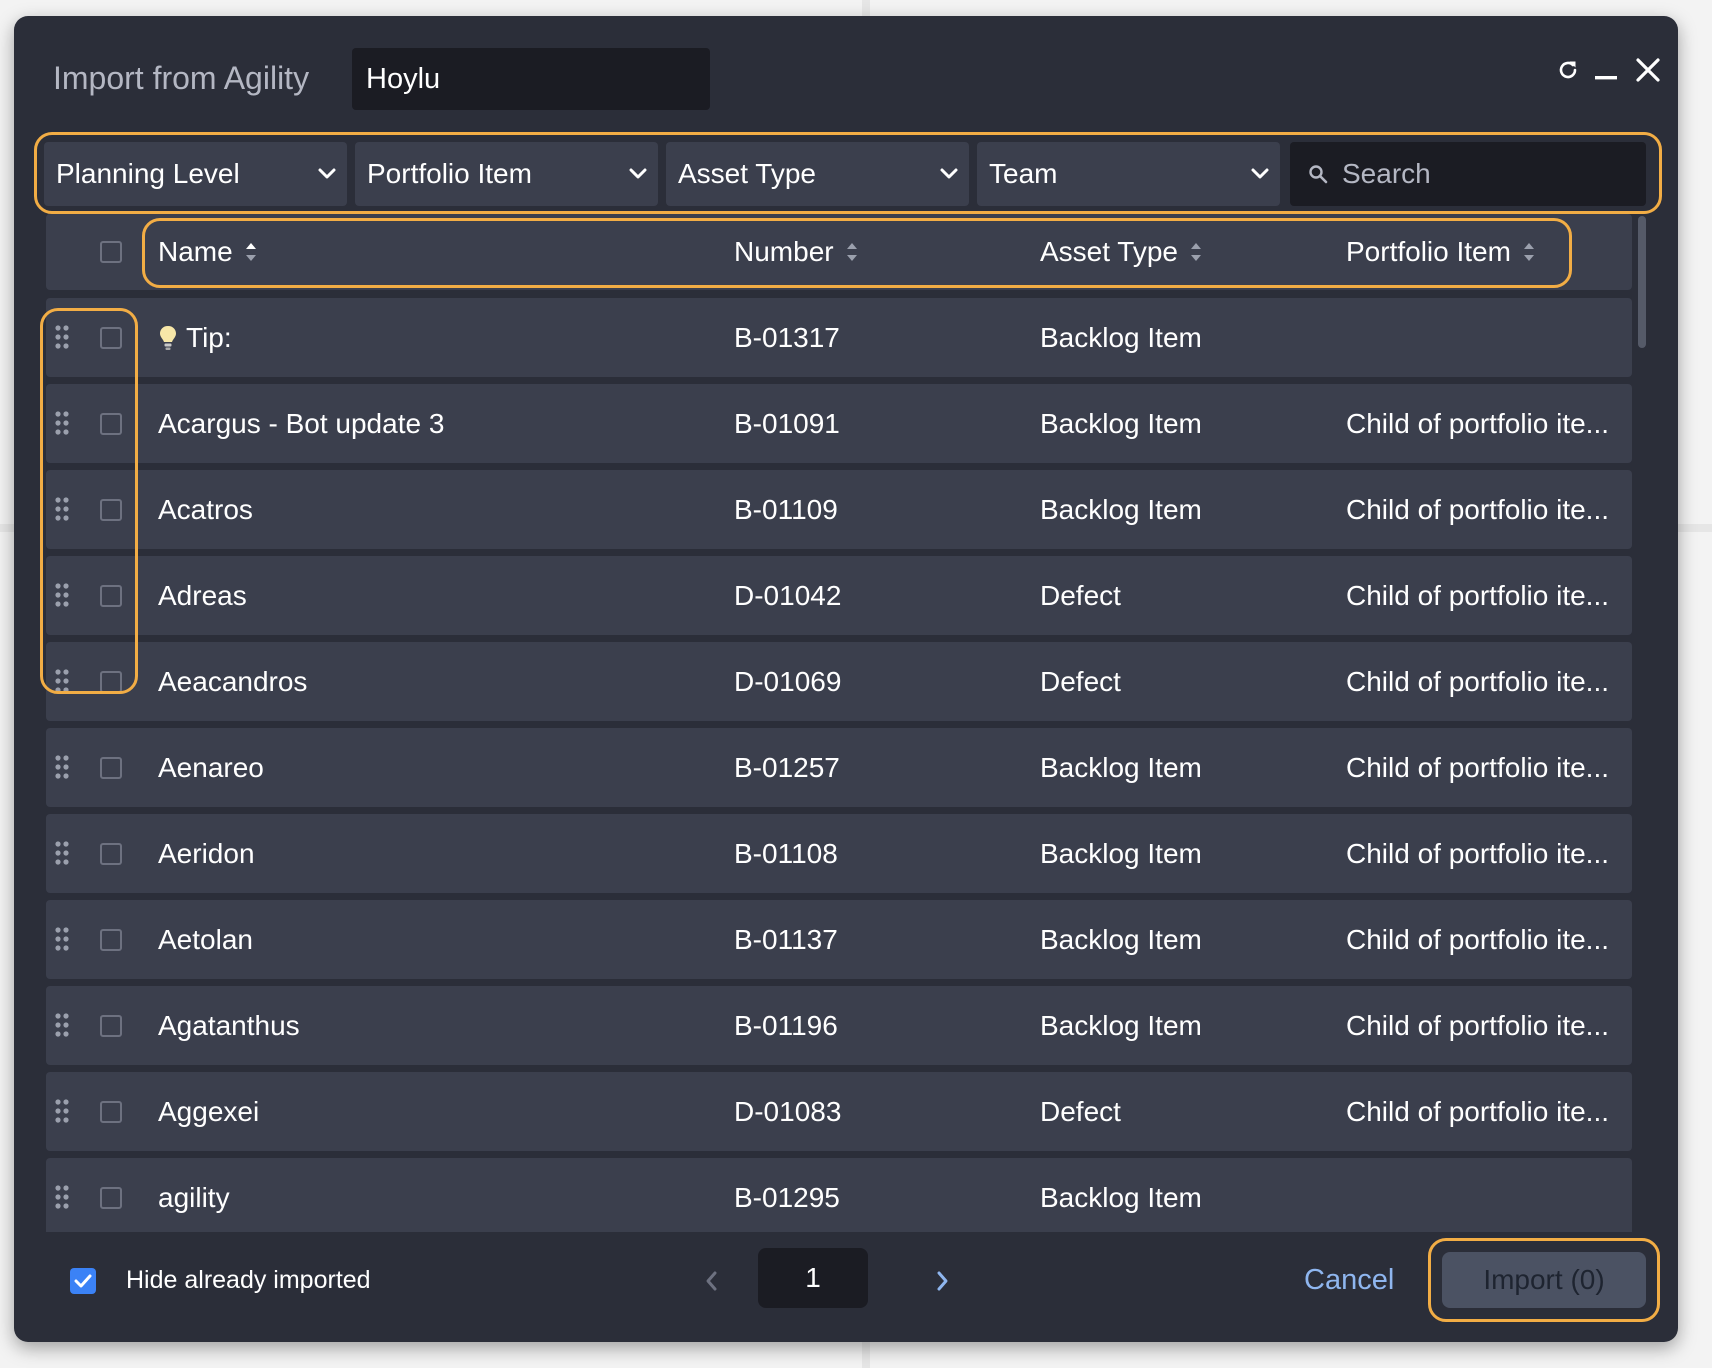  Describe the element at coordinates (1482, 174) in the screenshot. I see `search-input` at that location.